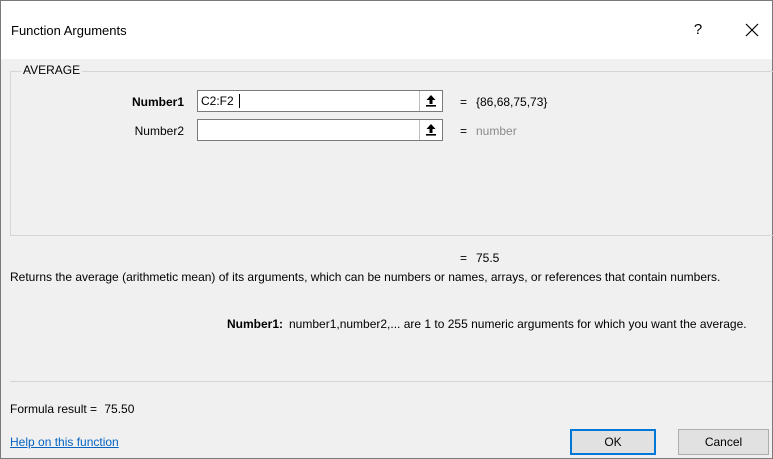 Image resolution: width=773 pixels, height=459 pixels. What do you see at coordinates (512, 102) in the screenshot?
I see `number1-evaluated: {86,68,75,73}` at bounding box center [512, 102].